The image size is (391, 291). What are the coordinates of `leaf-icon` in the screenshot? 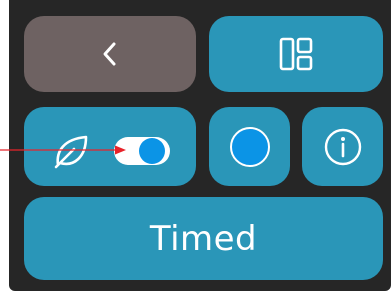 It's located at (71, 152).